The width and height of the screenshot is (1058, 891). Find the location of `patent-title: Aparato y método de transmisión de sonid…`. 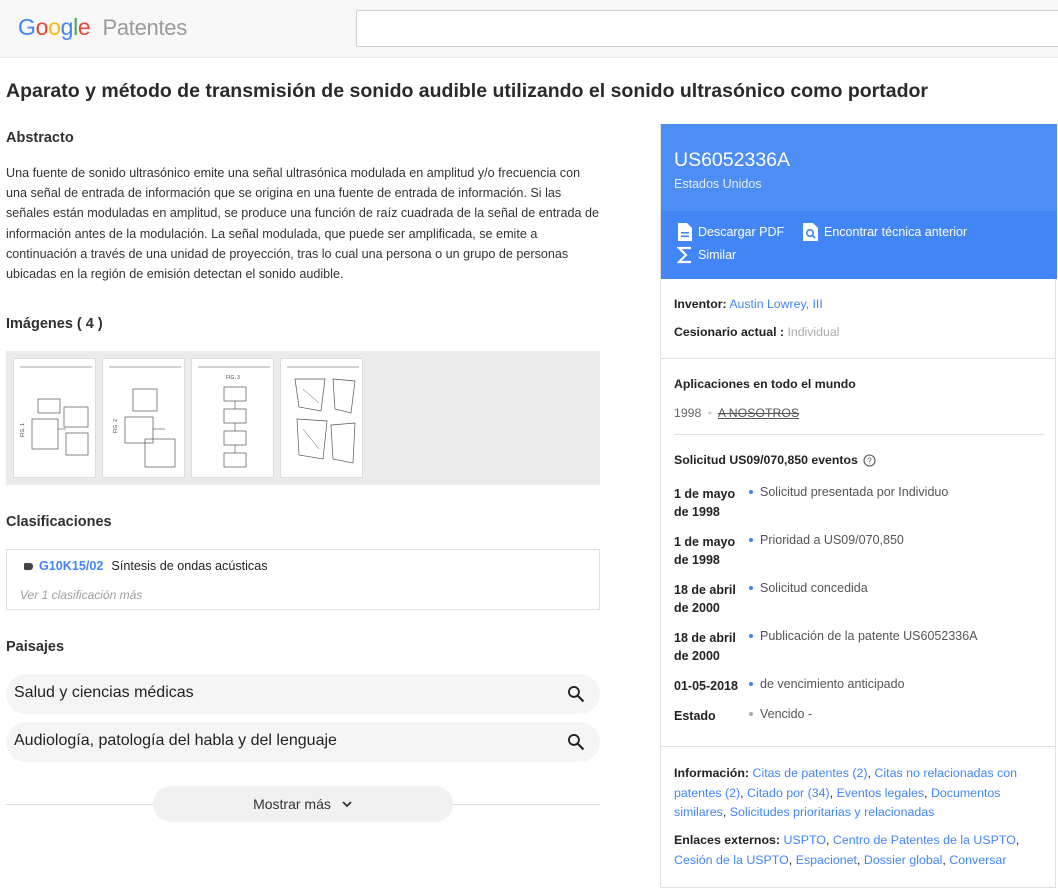

patent-title: Aparato y método de transmisión de sonid… is located at coordinates (467, 91).